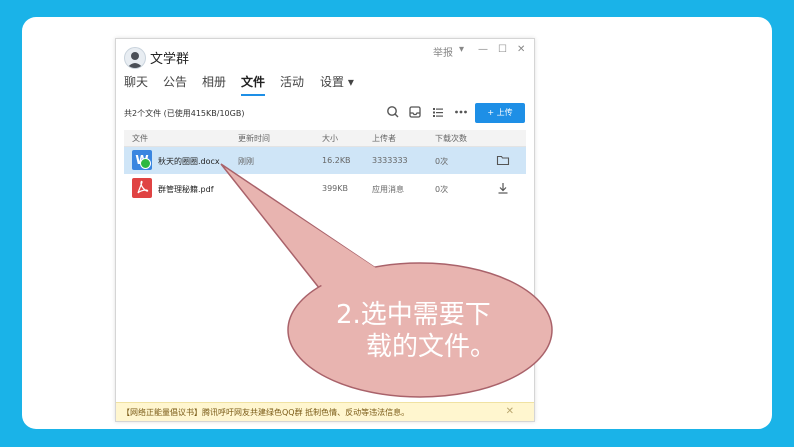 This screenshot has height=447, width=794. Describe the element at coordinates (136, 81) in the screenshot. I see `tab-chat: 聊天` at that location.